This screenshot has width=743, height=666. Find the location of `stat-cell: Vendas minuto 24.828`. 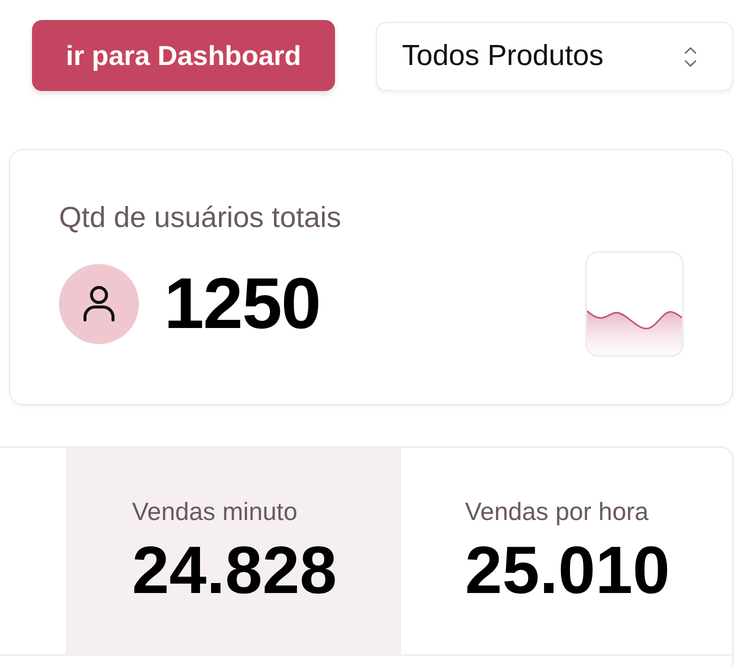

stat-cell: Vendas minuto 24.828 is located at coordinates (233, 551).